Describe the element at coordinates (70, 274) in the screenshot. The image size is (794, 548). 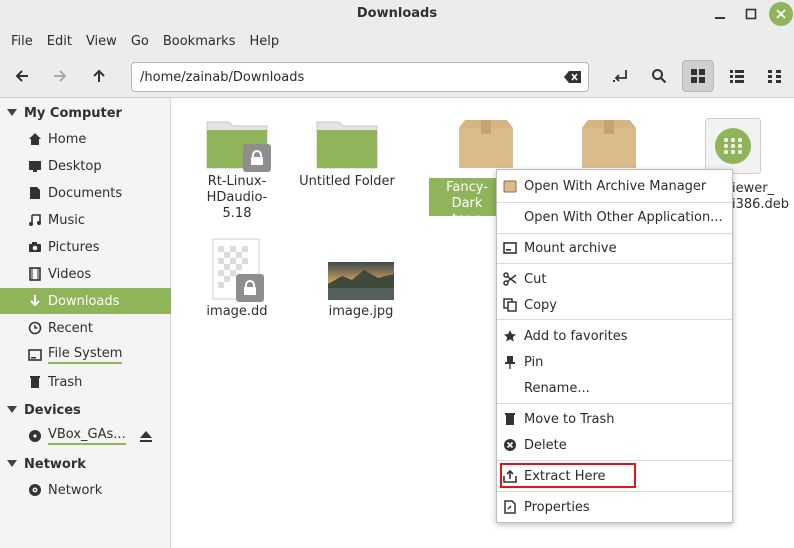
I see `sidebar-item-label: Videos` at that location.